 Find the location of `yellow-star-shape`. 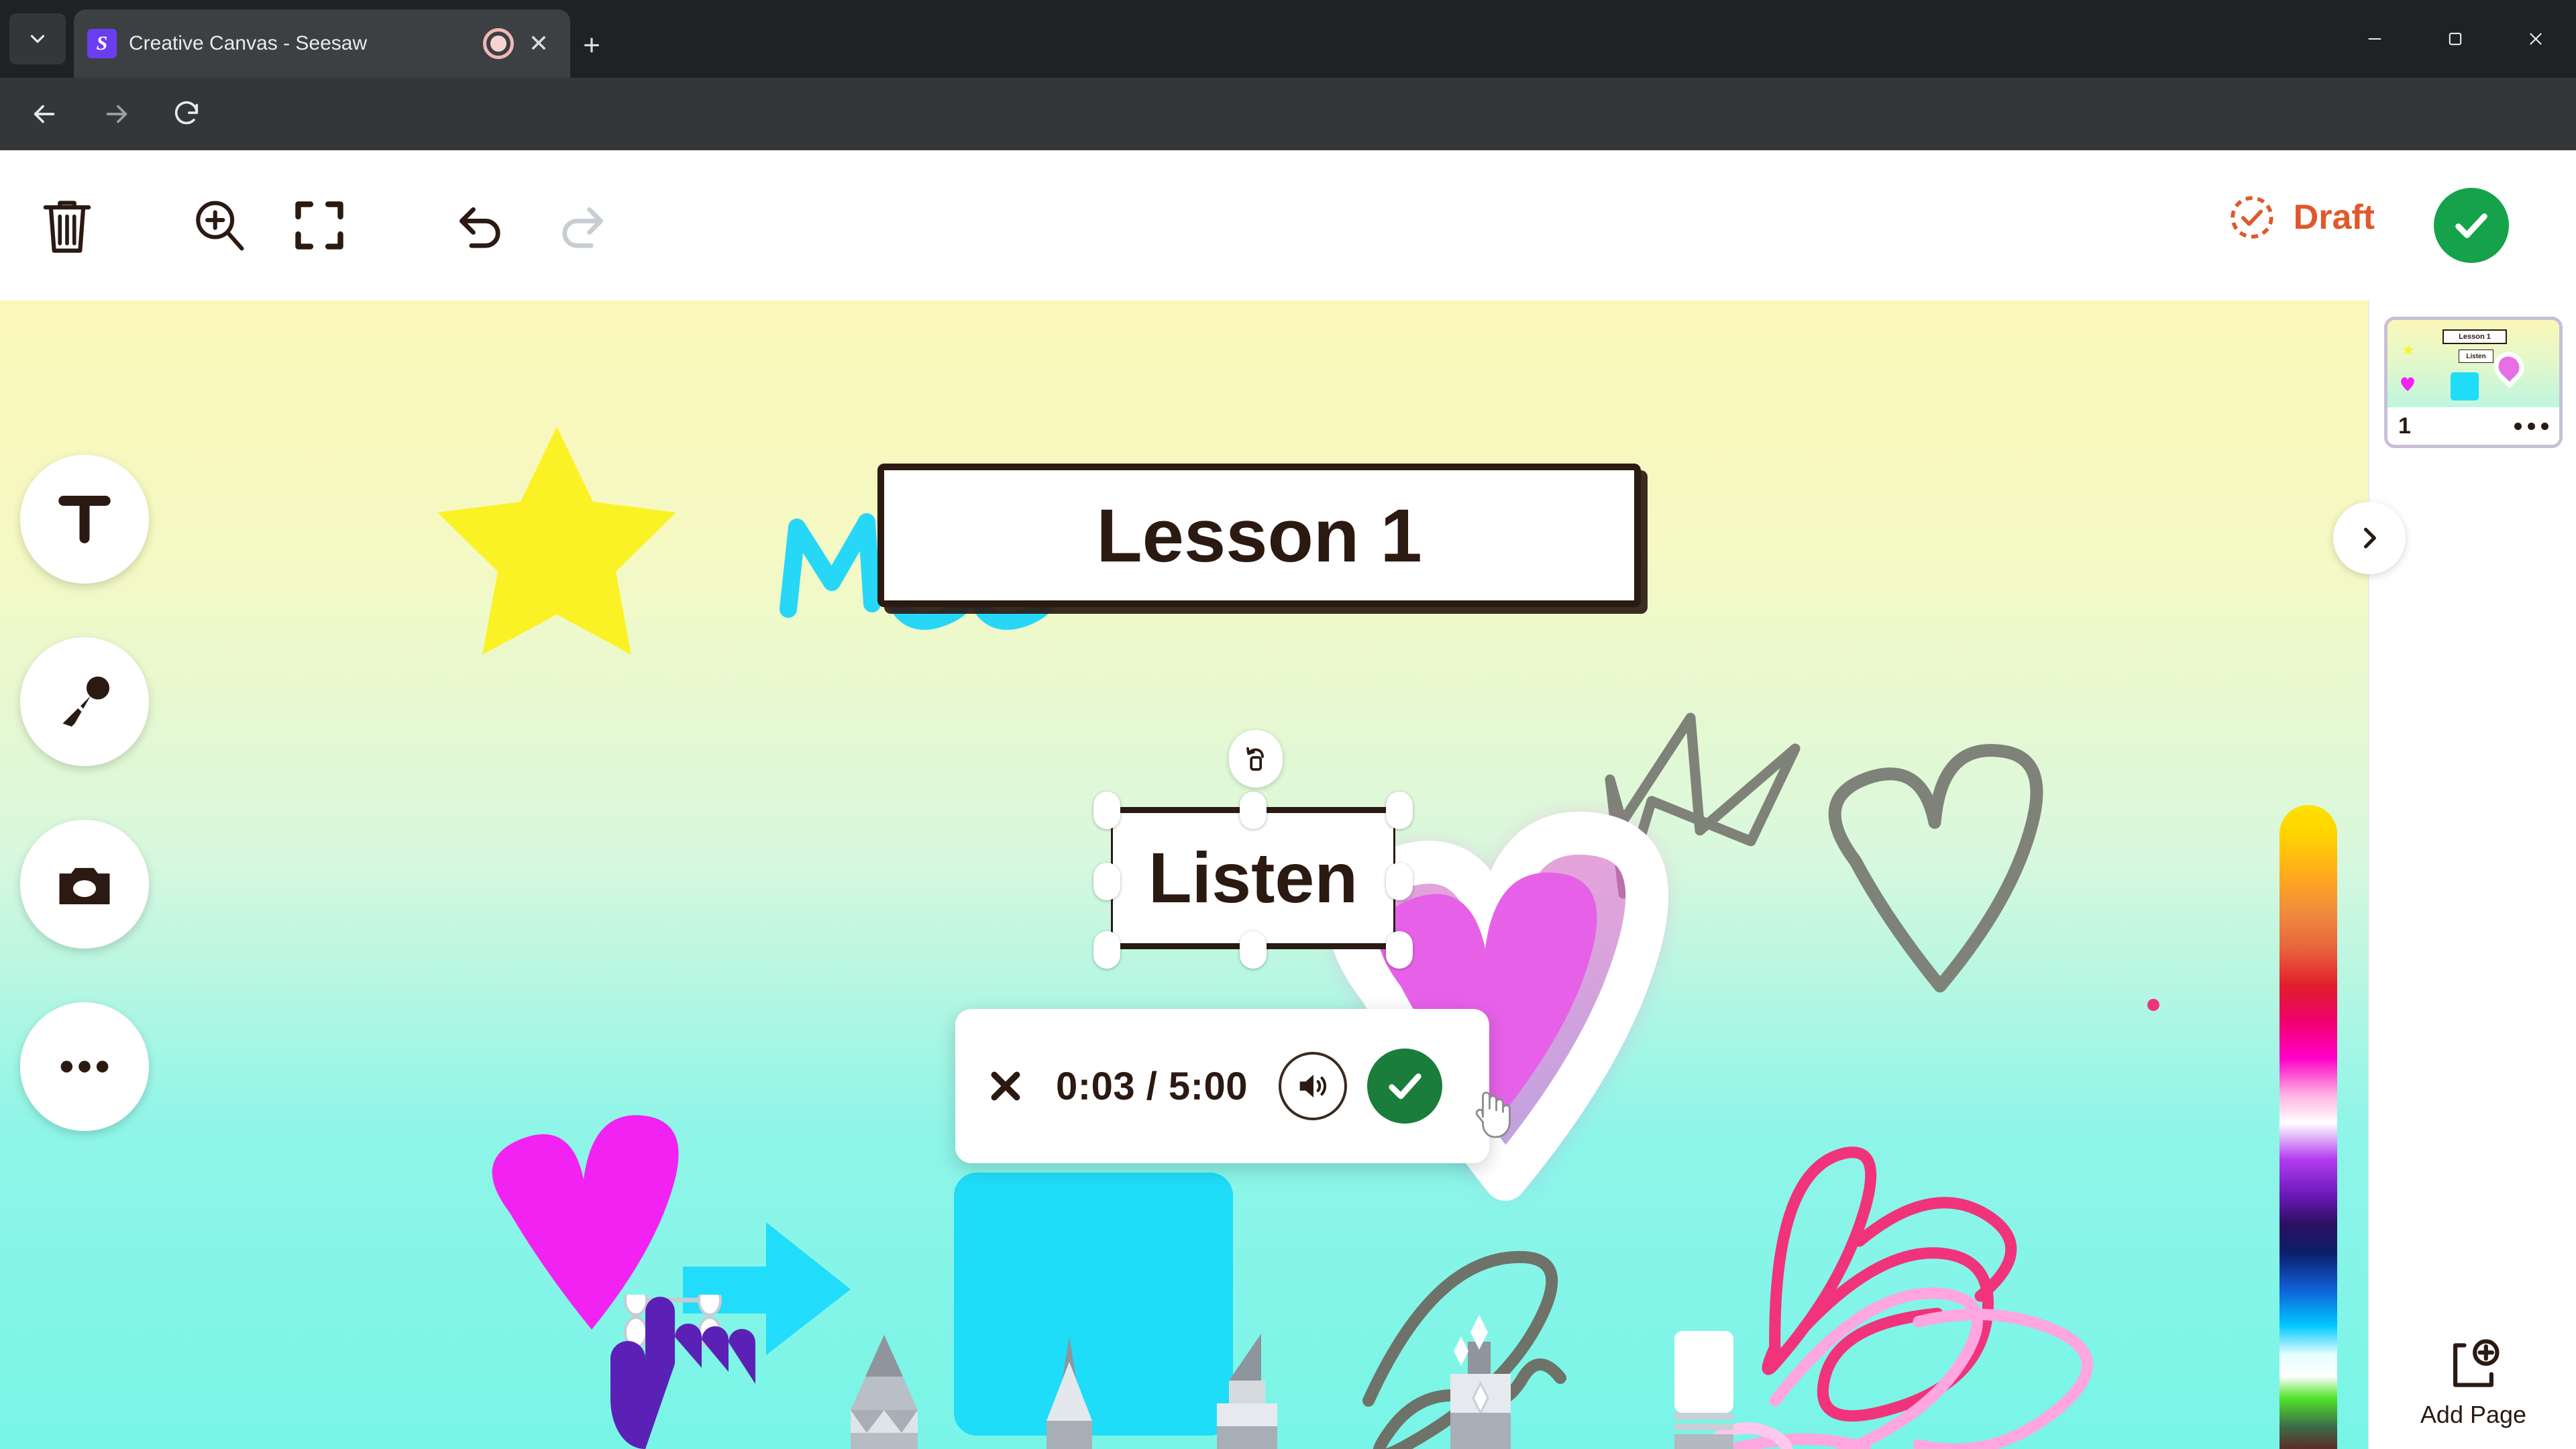

yellow-star-shape is located at coordinates (556, 541).